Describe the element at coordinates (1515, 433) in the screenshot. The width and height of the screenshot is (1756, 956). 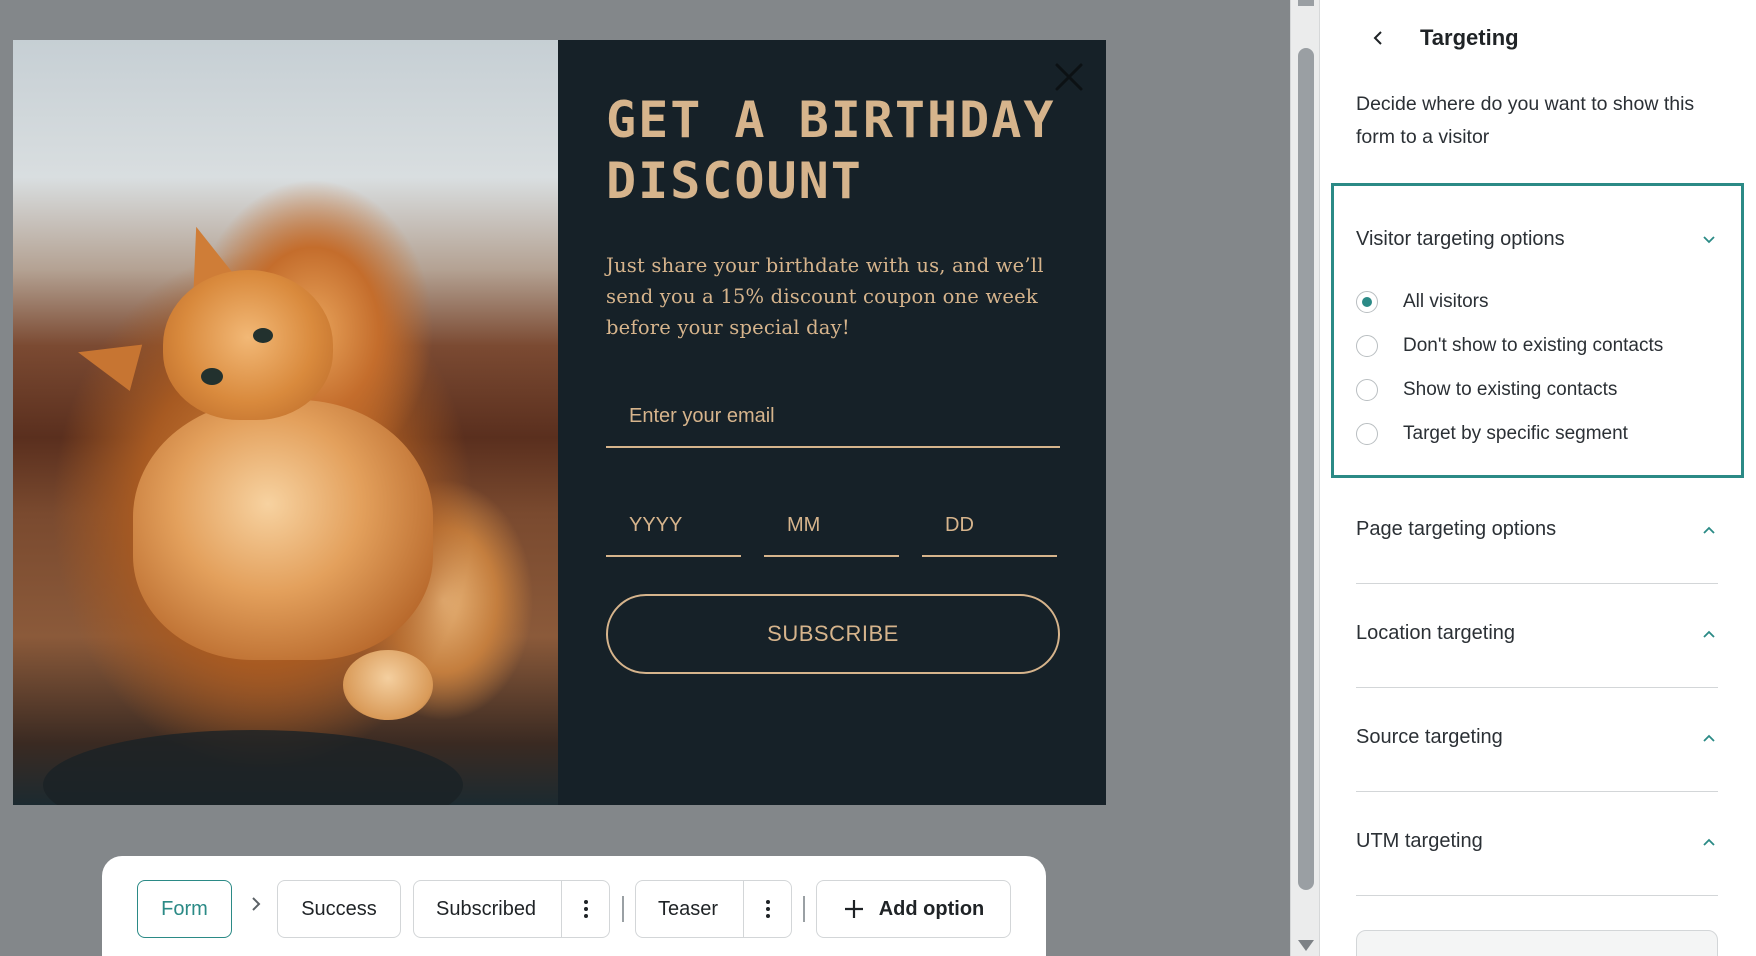
I see `radio-label: Target by specific segment` at that location.